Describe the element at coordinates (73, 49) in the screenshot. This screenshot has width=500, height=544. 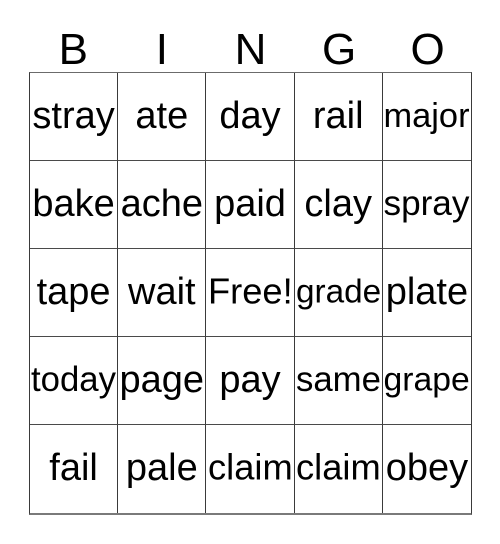
I see `bingo-header-letter-b: B` at that location.